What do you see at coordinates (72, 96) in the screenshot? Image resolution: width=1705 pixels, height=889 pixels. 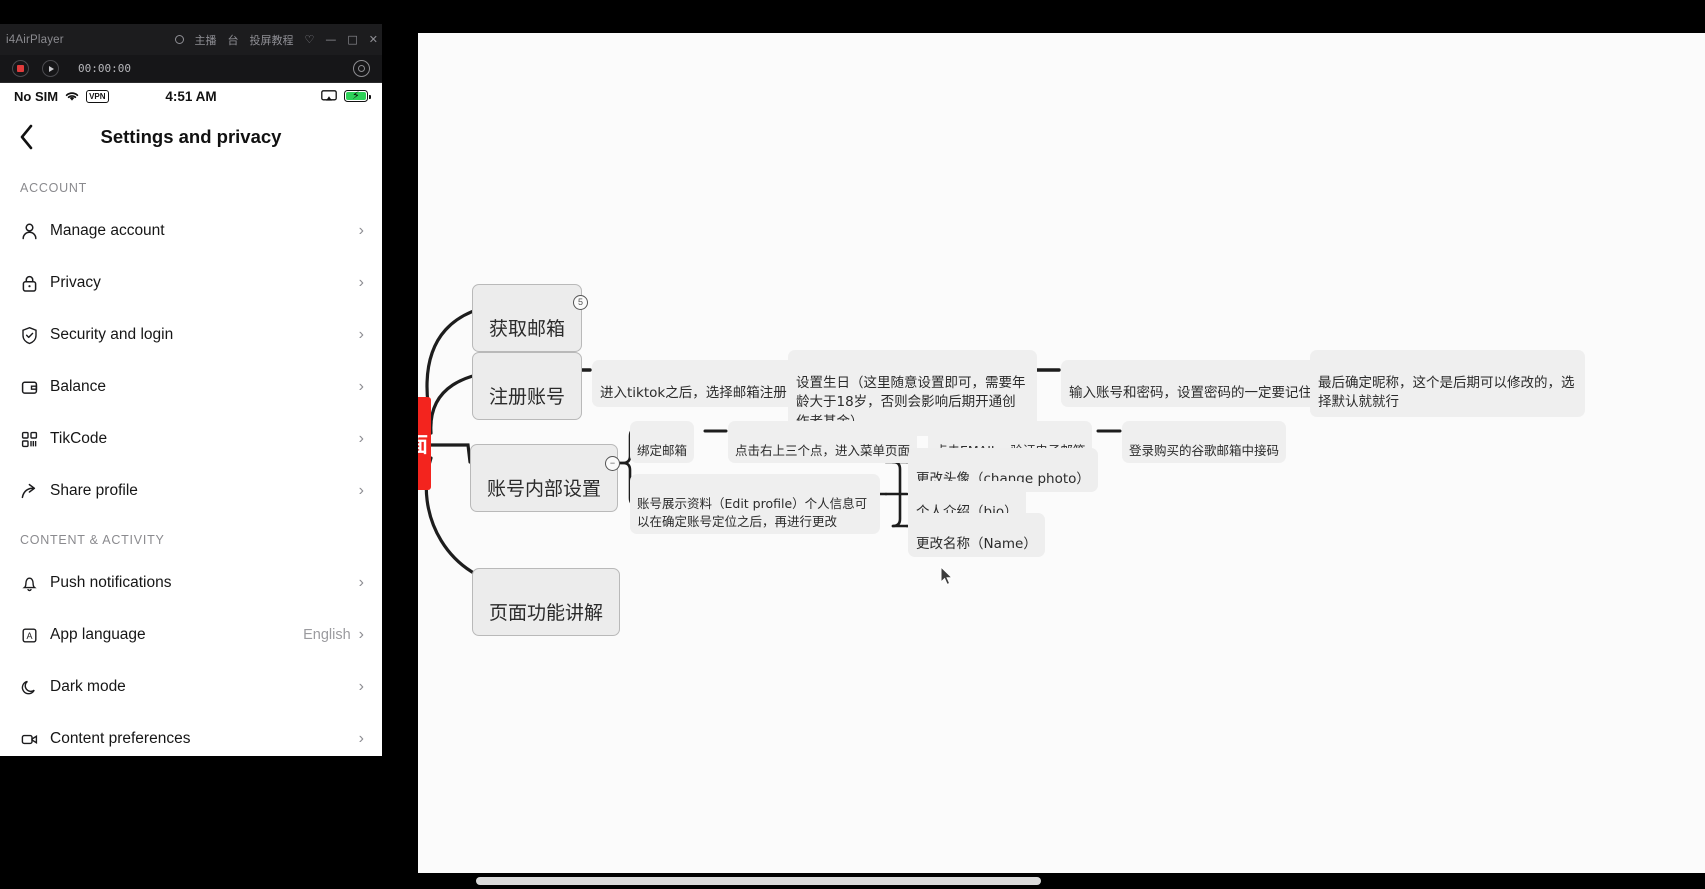 I see `wifi-icon` at bounding box center [72, 96].